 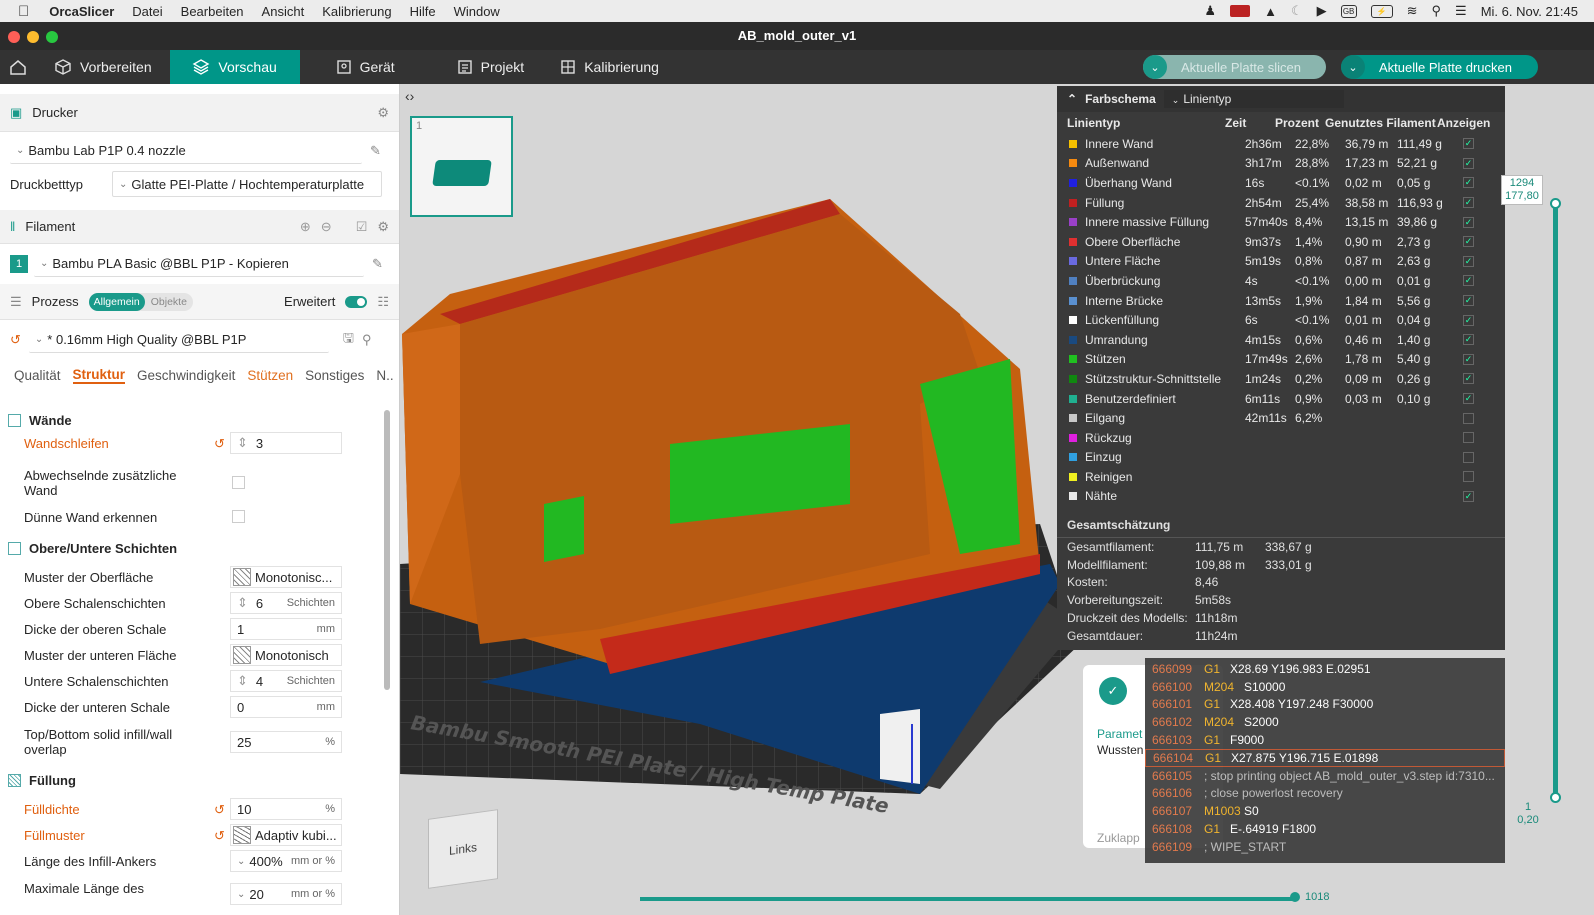 I want to click on legend-row: Überbrückung 4s <0.1% 0,00 m 0,01 g ✓, so click(x=1281, y=281).